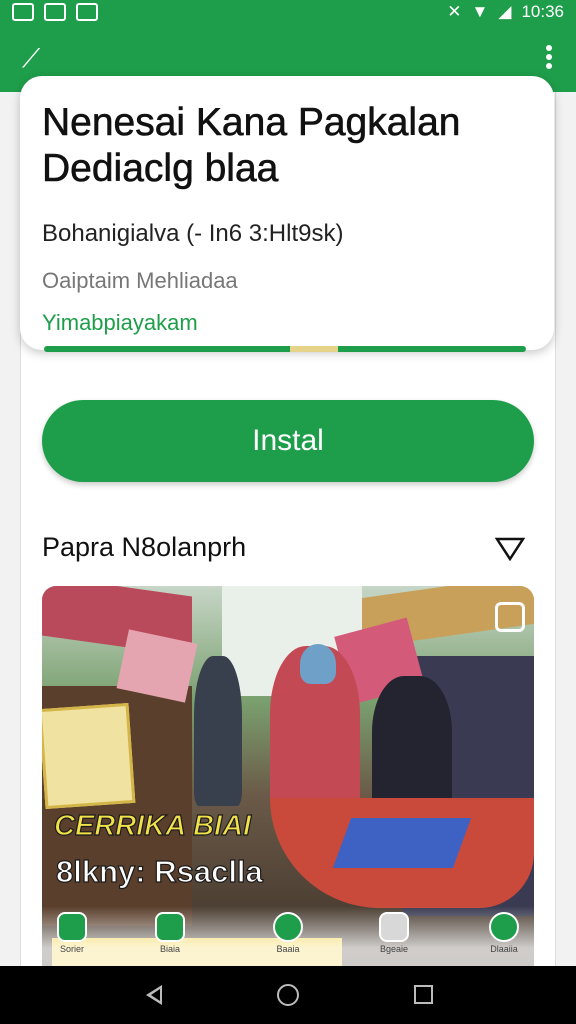 This screenshot has width=576, height=1024. I want to click on app-subtitle: Bohanigialva (- In6 3:Hlt9sk), so click(193, 233).